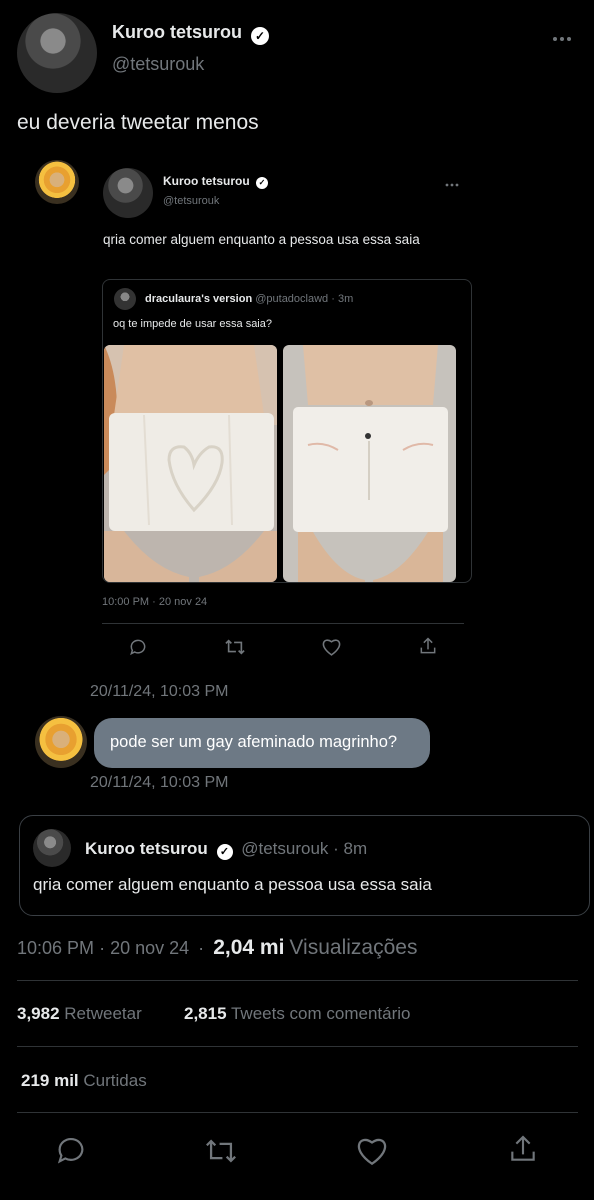  I want to click on quote-author-handle: @tetsurouk, so click(285, 848).